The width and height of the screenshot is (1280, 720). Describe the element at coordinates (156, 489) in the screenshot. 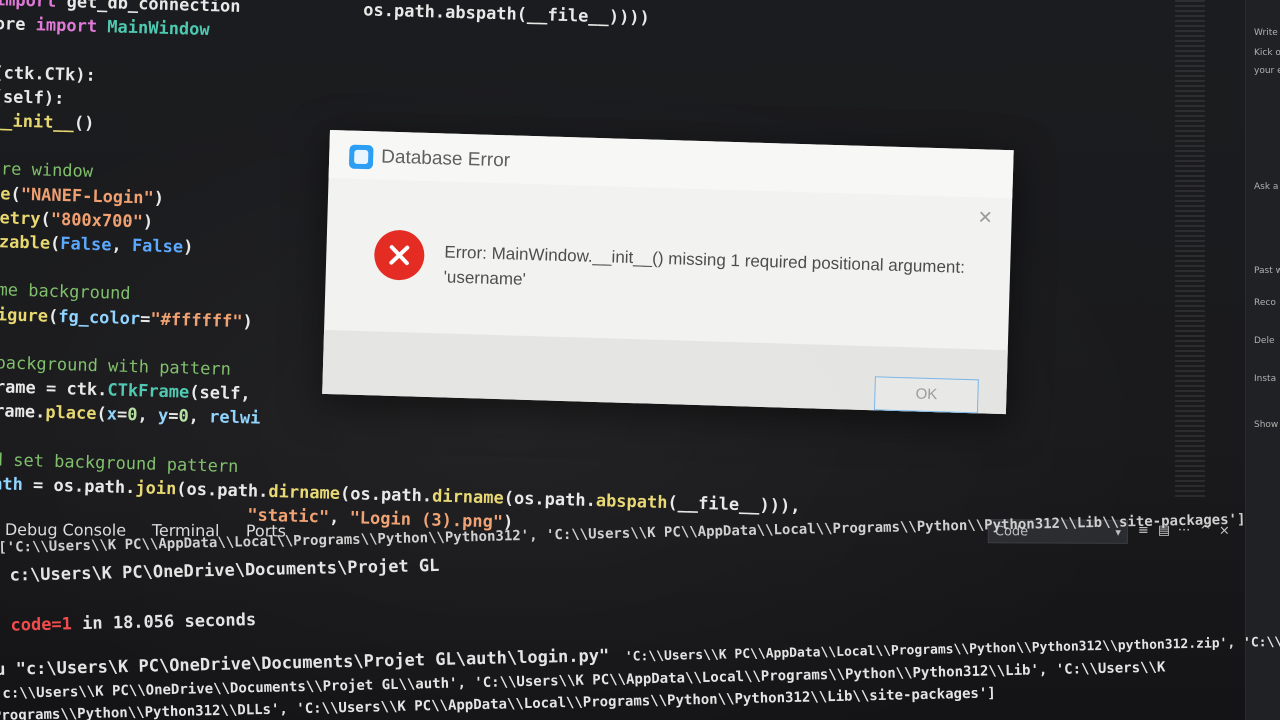

I see `code-token: join` at that location.